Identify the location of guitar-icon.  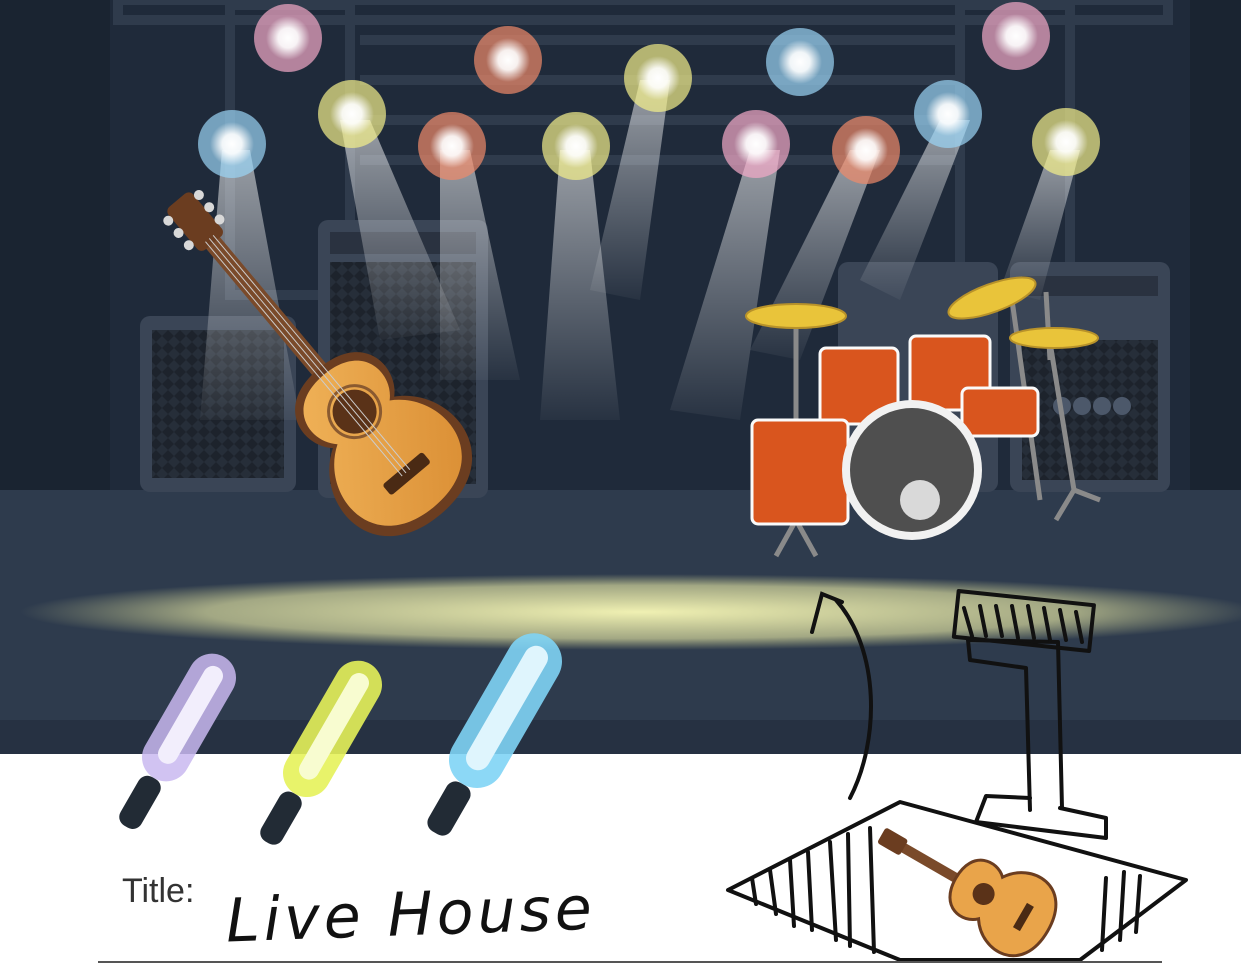
(968, 893).